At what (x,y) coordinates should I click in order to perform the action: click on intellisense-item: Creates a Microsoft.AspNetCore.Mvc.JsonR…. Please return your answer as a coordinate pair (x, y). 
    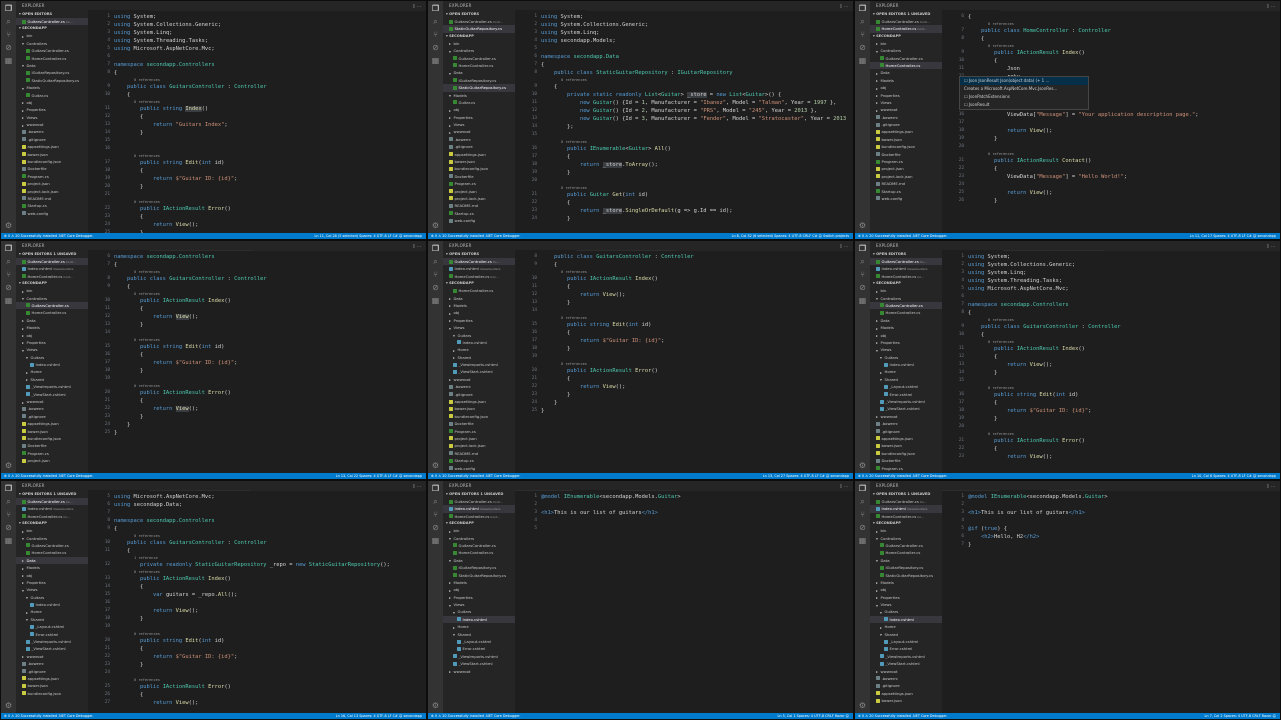
    Looking at the image, I should click on (1024, 89).